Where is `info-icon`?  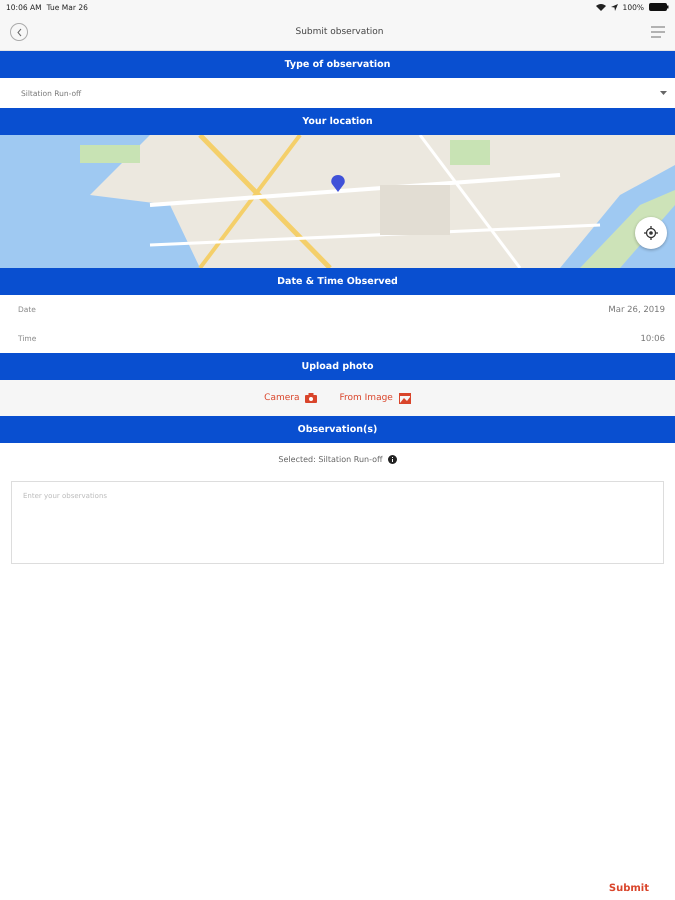
info-icon is located at coordinates (392, 459).